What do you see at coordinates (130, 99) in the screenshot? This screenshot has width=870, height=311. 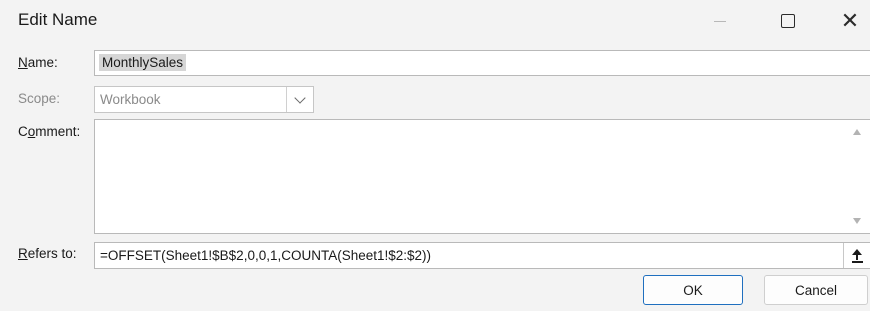 I see `scope-dropdown-value: Workbook` at bounding box center [130, 99].